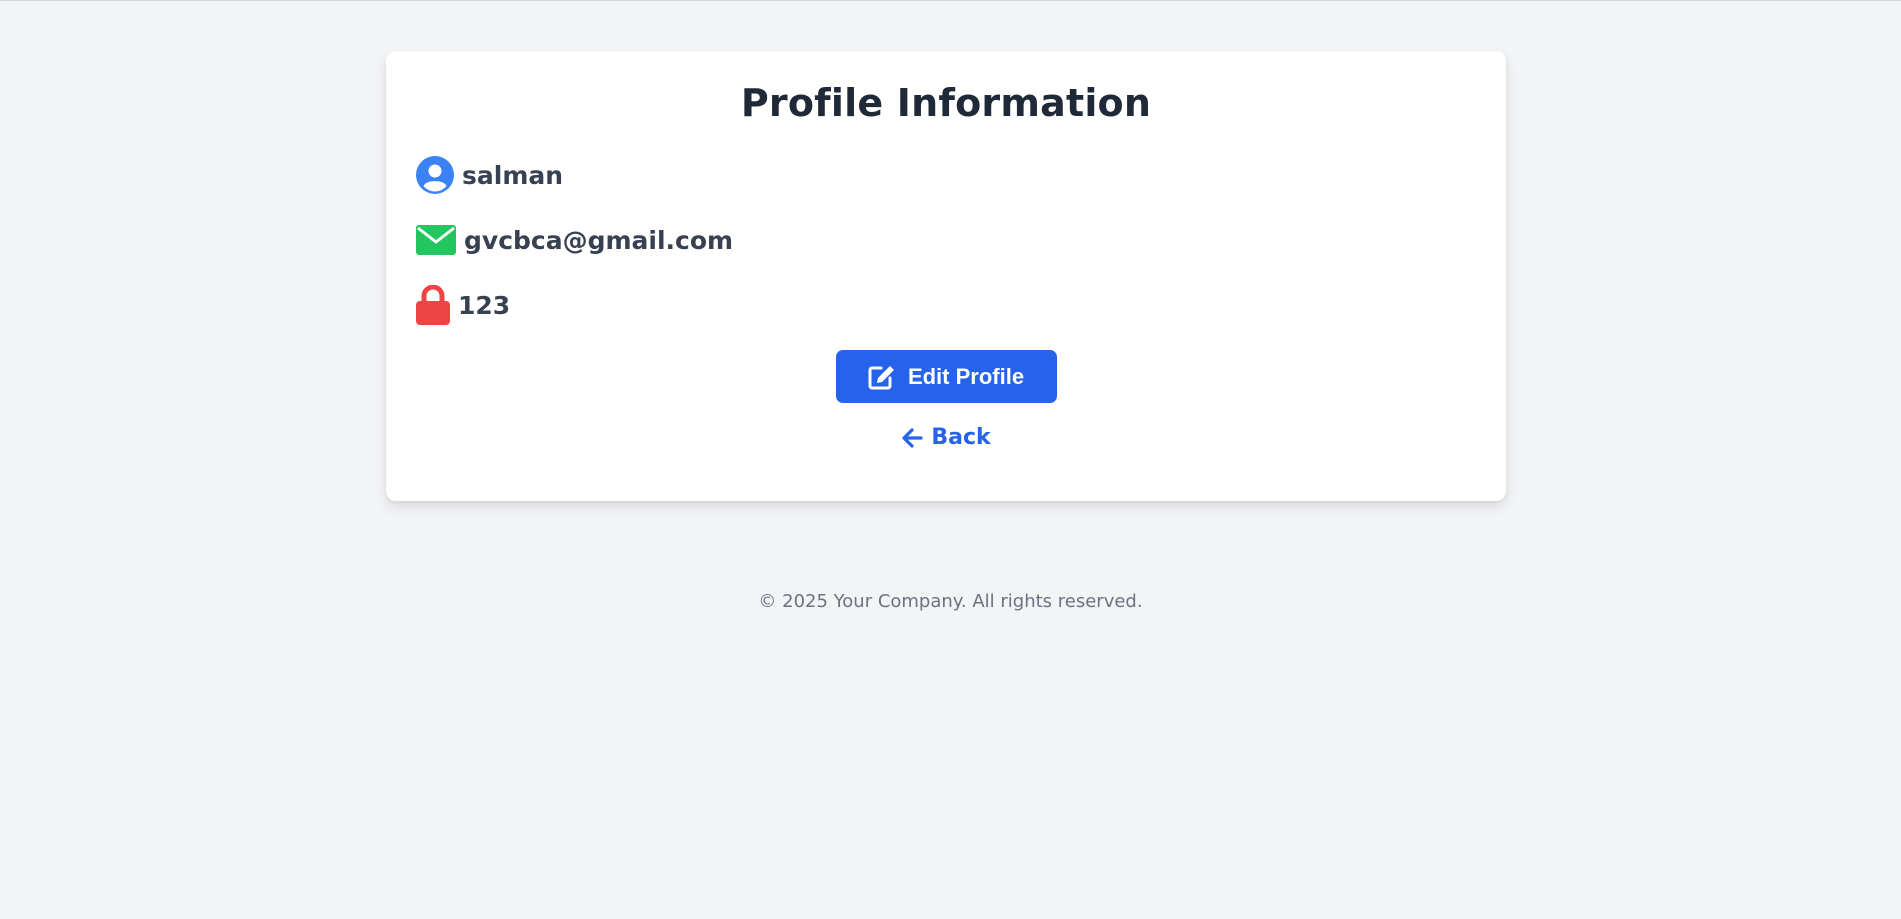  I want to click on profile-actions: Edit Profile Back, so click(946, 400).